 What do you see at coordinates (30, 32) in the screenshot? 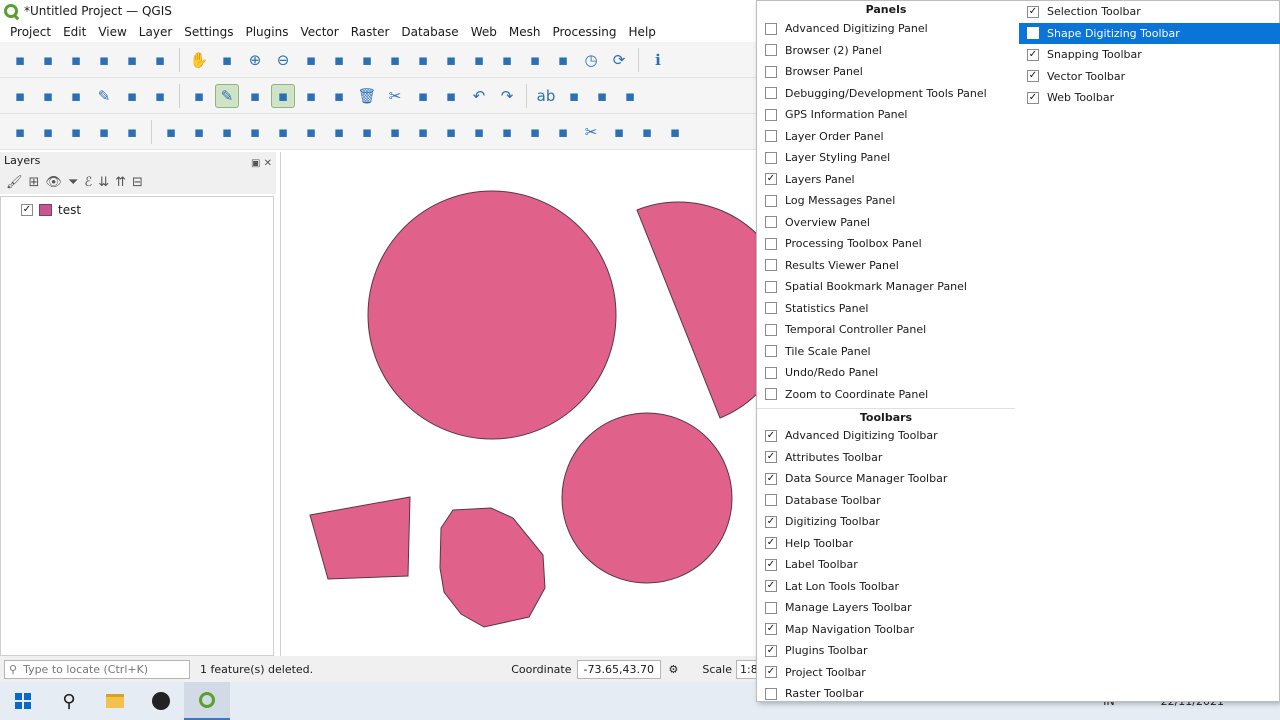
I see `menu-project: Project` at bounding box center [30, 32].